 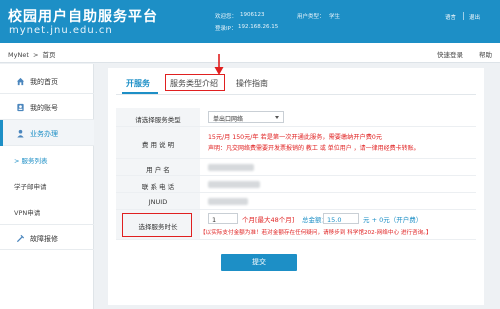 What do you see at coordinates (259, 262) in the screenshot?
I see `submit-button: 提交` at bounding box center [259, 262].